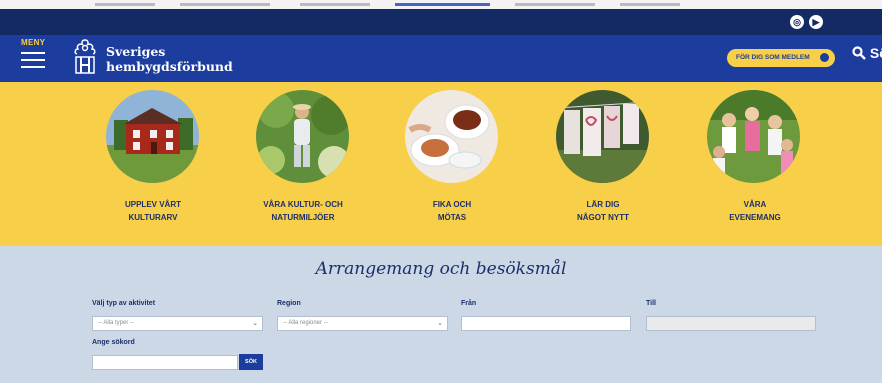  What do you see at coordinates (136, 51) in the screenshot?
I see `brand-name-line1: Sveriges` at bounding box center [136, 51].